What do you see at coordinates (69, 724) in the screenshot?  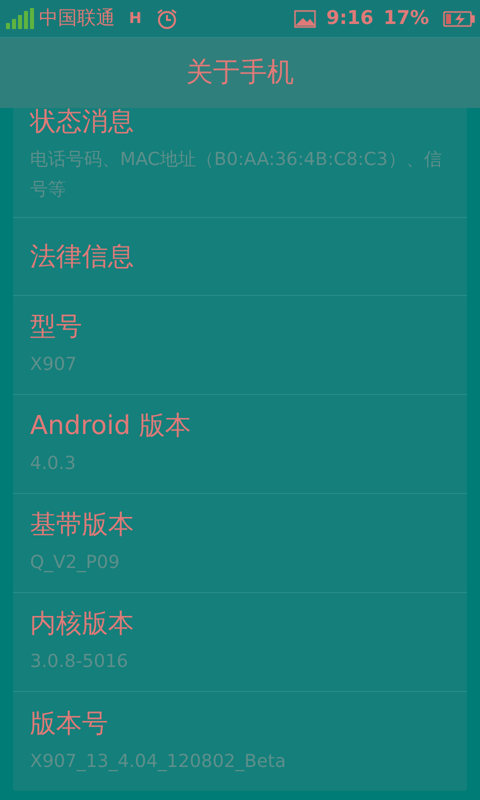 I see `item-title: 版本号` at bounding box center [69, 724].